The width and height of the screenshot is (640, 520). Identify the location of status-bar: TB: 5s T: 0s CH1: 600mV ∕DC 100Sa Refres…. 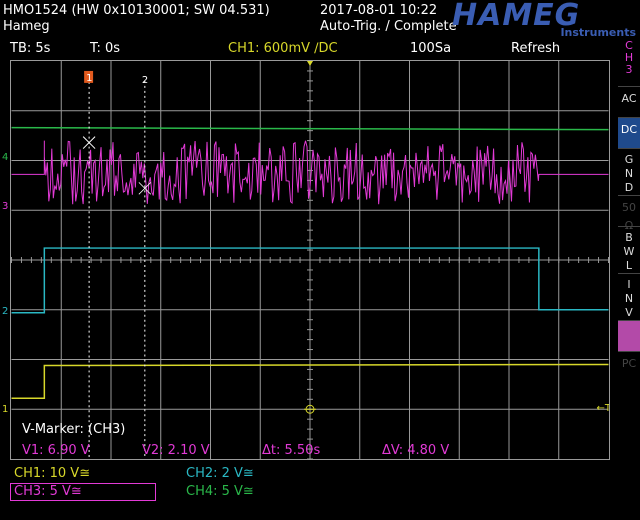
(306, 49).